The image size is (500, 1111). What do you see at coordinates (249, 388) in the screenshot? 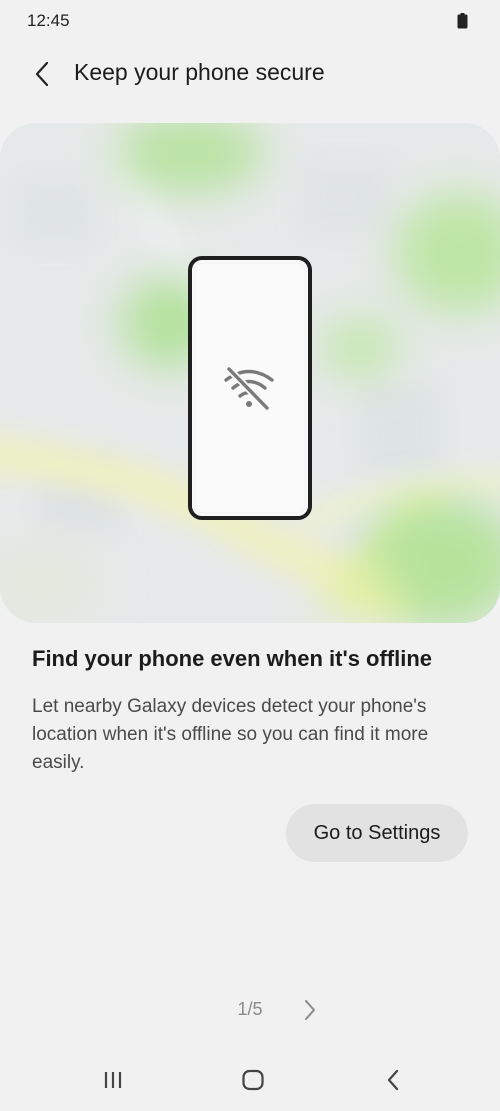
I see `wifi-off-icon` at bounding box center [249, 388].